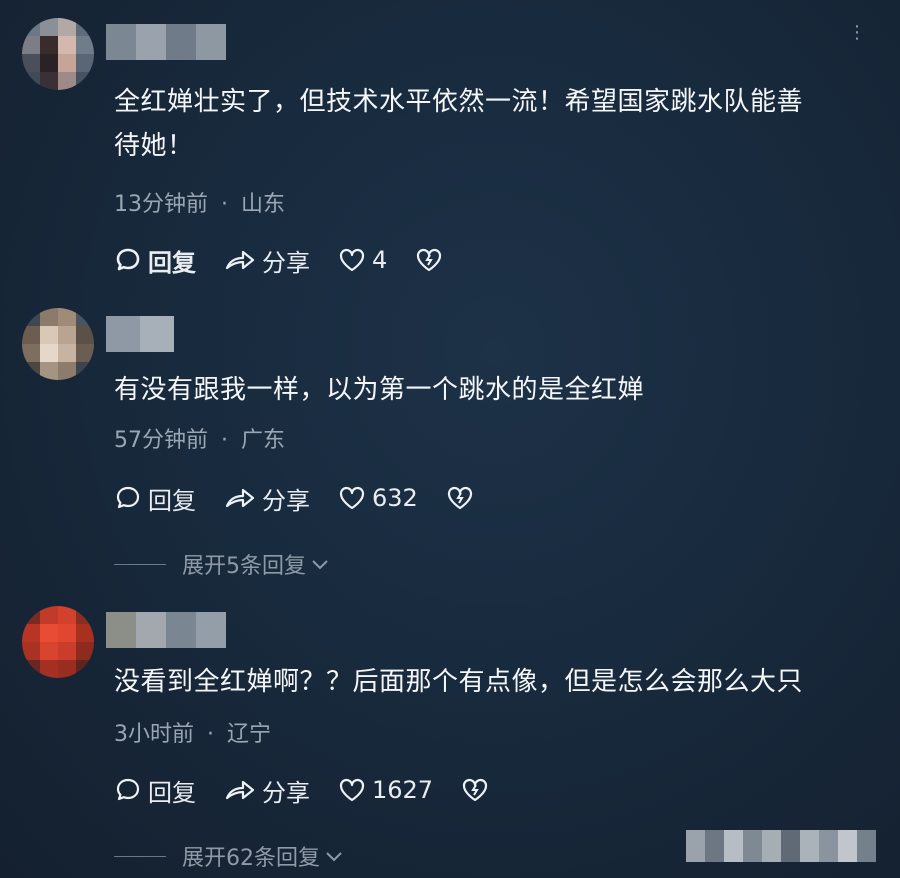 The image size is (900, 878). What do you see at coordinates (222, 564) in the screenshot?
I see `expand-replies-button: 展开5条回复` at bounding box center [222, 564].